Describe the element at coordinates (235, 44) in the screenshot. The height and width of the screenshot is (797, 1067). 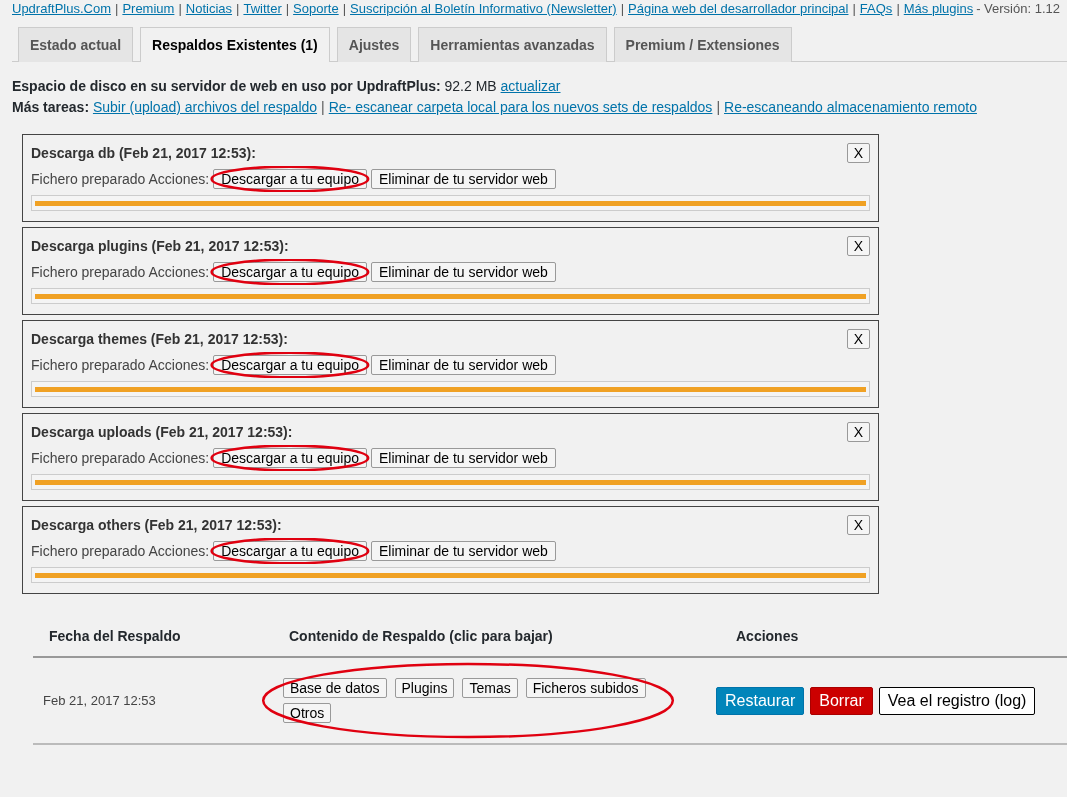
I see `tab: Respaldos Existentes (1)` at that location.